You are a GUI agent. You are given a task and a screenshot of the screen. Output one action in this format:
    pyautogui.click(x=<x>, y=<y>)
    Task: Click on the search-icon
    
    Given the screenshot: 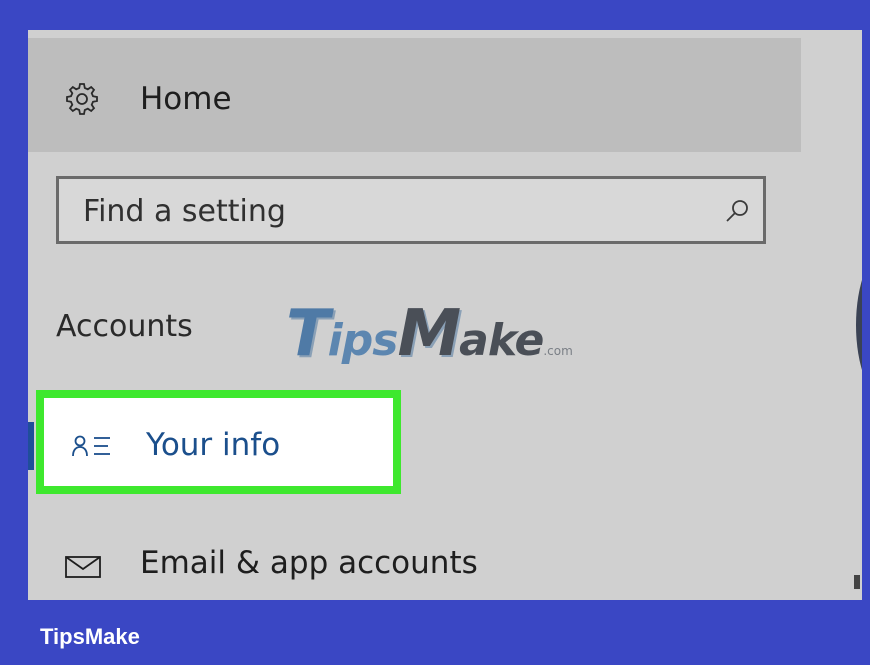 What is the action you would take?
    pyautogui.click(x=737, y=211)
    